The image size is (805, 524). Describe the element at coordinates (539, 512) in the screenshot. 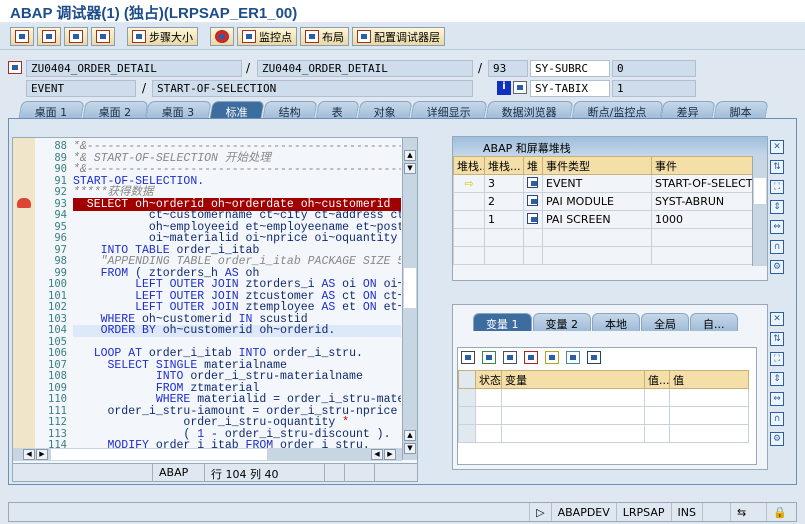

I see `status-expand-icon: ▷` at that location.